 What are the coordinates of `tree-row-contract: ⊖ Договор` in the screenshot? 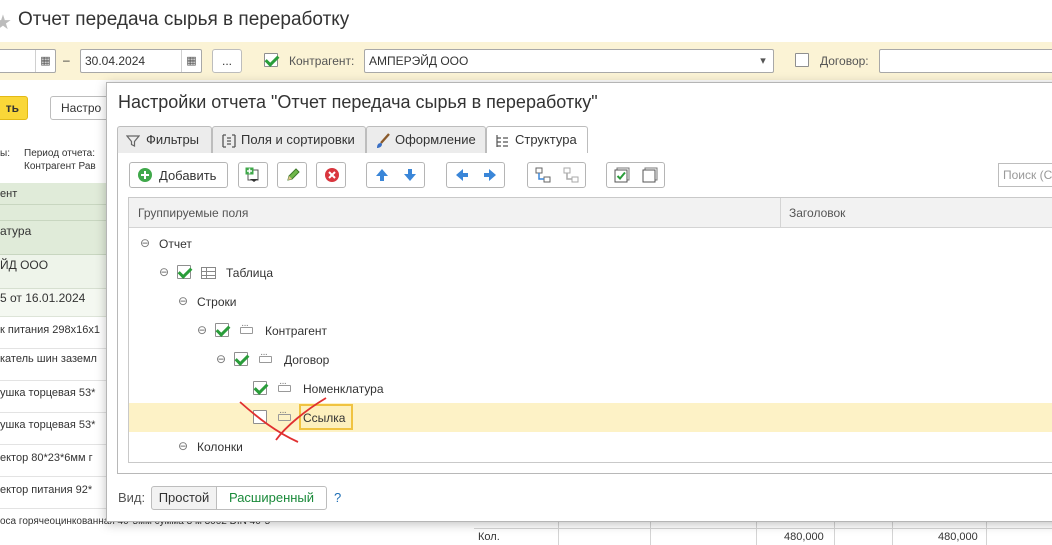 It's located at (590, 359).